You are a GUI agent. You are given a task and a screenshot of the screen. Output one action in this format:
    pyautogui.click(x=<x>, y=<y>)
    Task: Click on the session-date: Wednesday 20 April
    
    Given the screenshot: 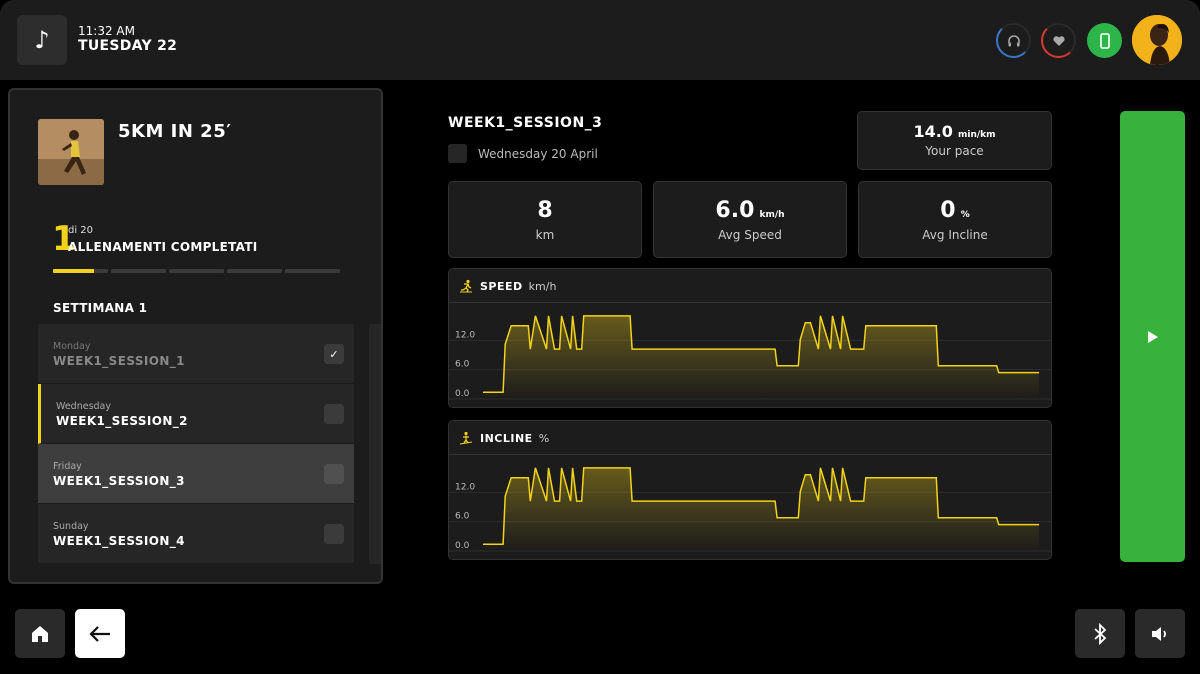 What is the action you would take?
    pyautogui.click(x=538, y=154)
    